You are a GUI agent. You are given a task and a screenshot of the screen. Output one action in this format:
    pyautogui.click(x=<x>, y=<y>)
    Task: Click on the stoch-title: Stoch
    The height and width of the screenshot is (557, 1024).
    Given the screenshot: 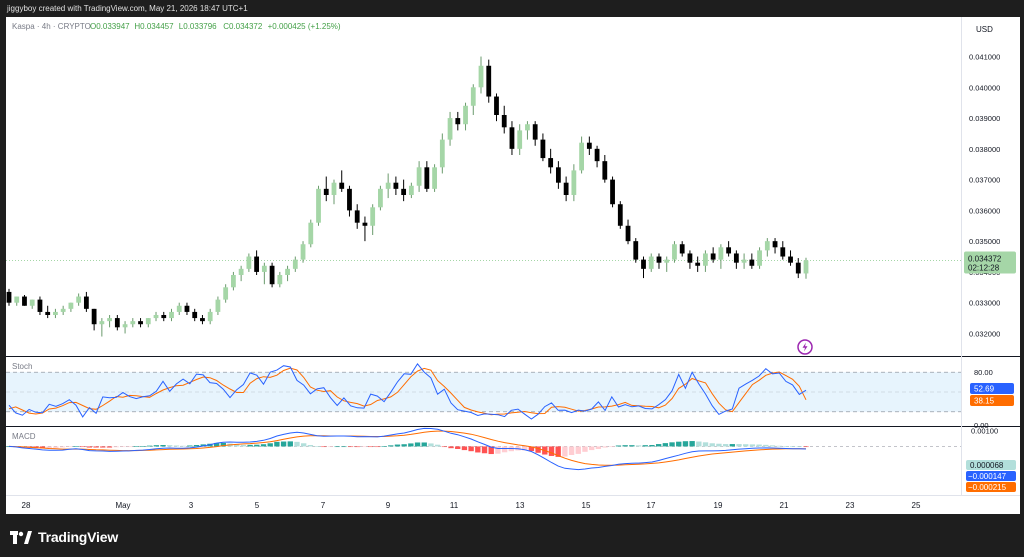 What is the action you would take?
    pyautogui.click(x=22, y=366)
    